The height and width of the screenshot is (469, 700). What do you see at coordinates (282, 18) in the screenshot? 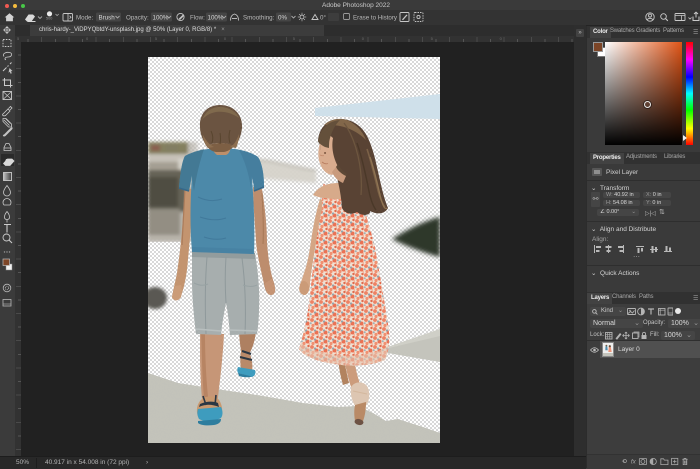
I see `svg-text: 0%` at bounding box center [282, 18].